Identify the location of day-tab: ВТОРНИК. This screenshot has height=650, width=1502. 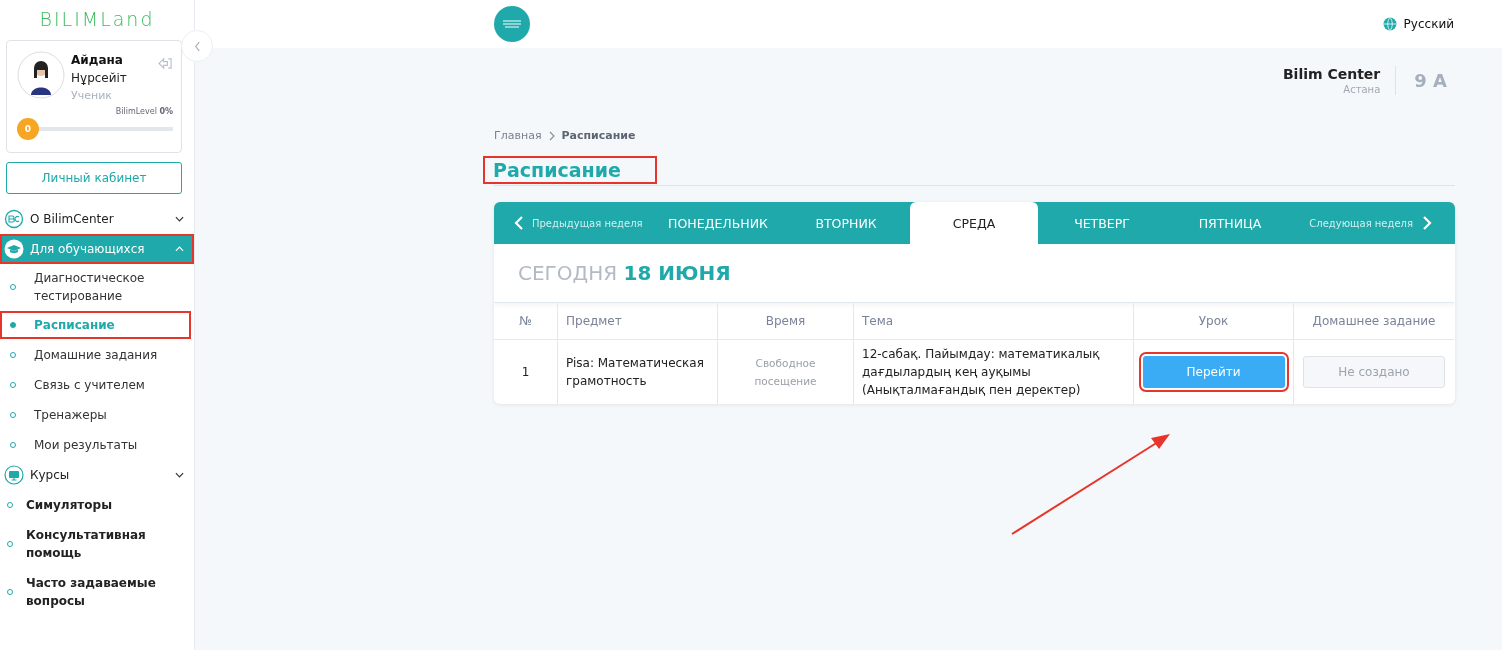
(846, 223).